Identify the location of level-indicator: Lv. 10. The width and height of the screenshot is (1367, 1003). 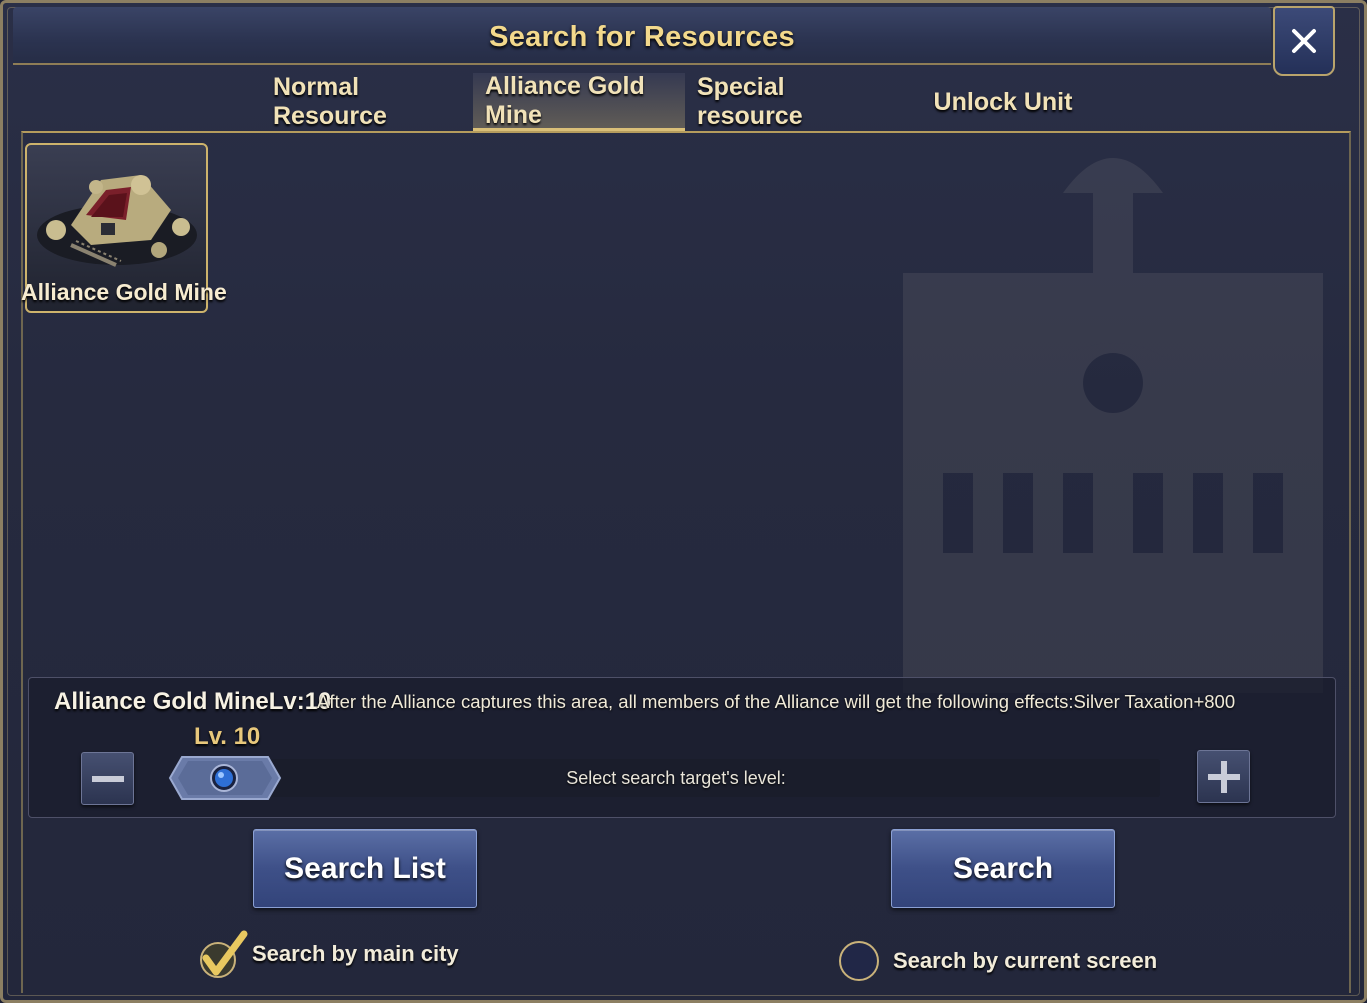
(227, 736).